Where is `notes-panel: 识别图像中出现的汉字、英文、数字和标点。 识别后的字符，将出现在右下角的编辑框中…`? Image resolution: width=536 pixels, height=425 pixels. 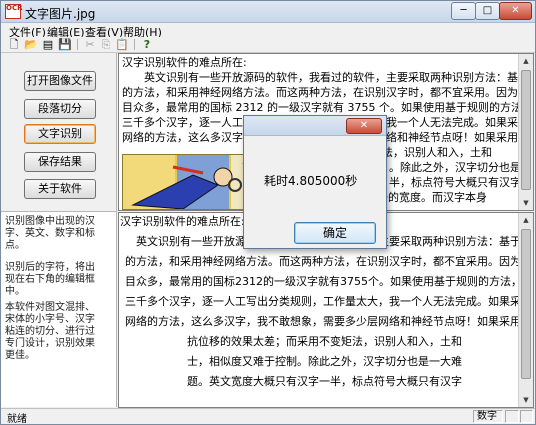
notes-panel: 识别图像中出现的汉字、英文、数字和标点。 识别后的字符，将出现在右下角的编辑框中… is located at coordinates (59, 309).